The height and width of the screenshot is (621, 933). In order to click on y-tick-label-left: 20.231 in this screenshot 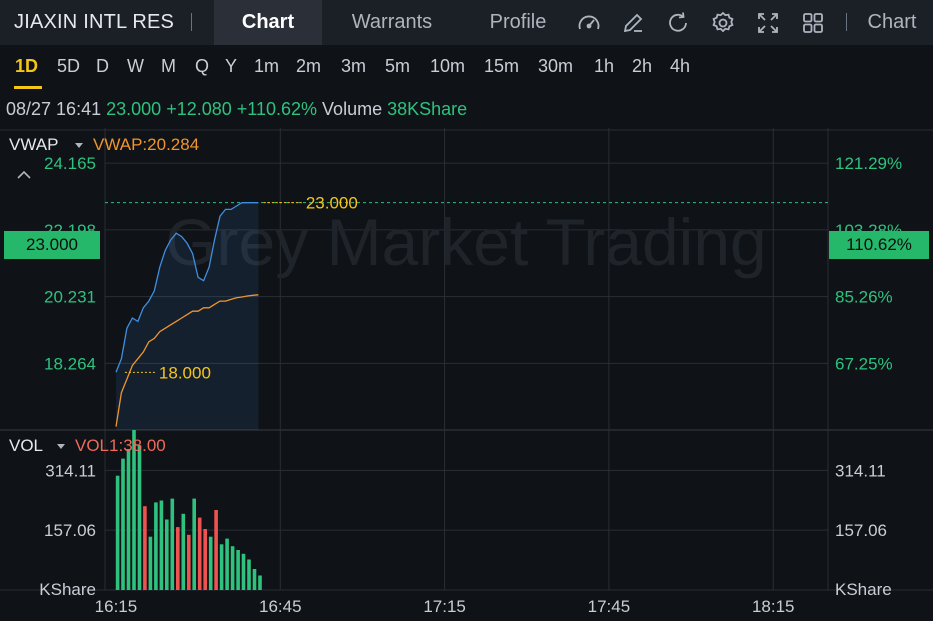, I will do `click(70, 297)`.